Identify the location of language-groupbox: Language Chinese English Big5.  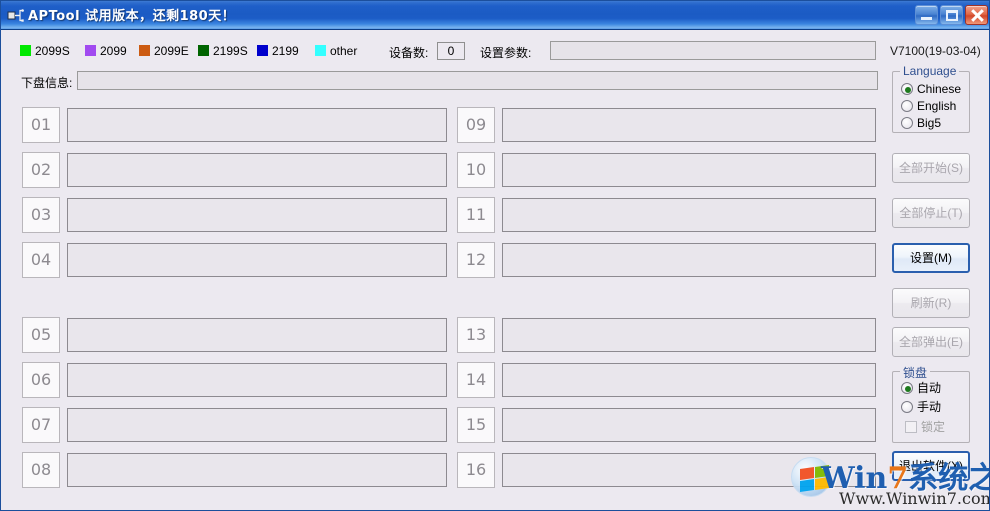
(931, 98).